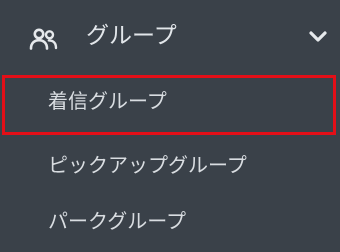 The width and height of the screenshot is (340, 252). I want to click on chevron-down-icon, so click(318, 37).